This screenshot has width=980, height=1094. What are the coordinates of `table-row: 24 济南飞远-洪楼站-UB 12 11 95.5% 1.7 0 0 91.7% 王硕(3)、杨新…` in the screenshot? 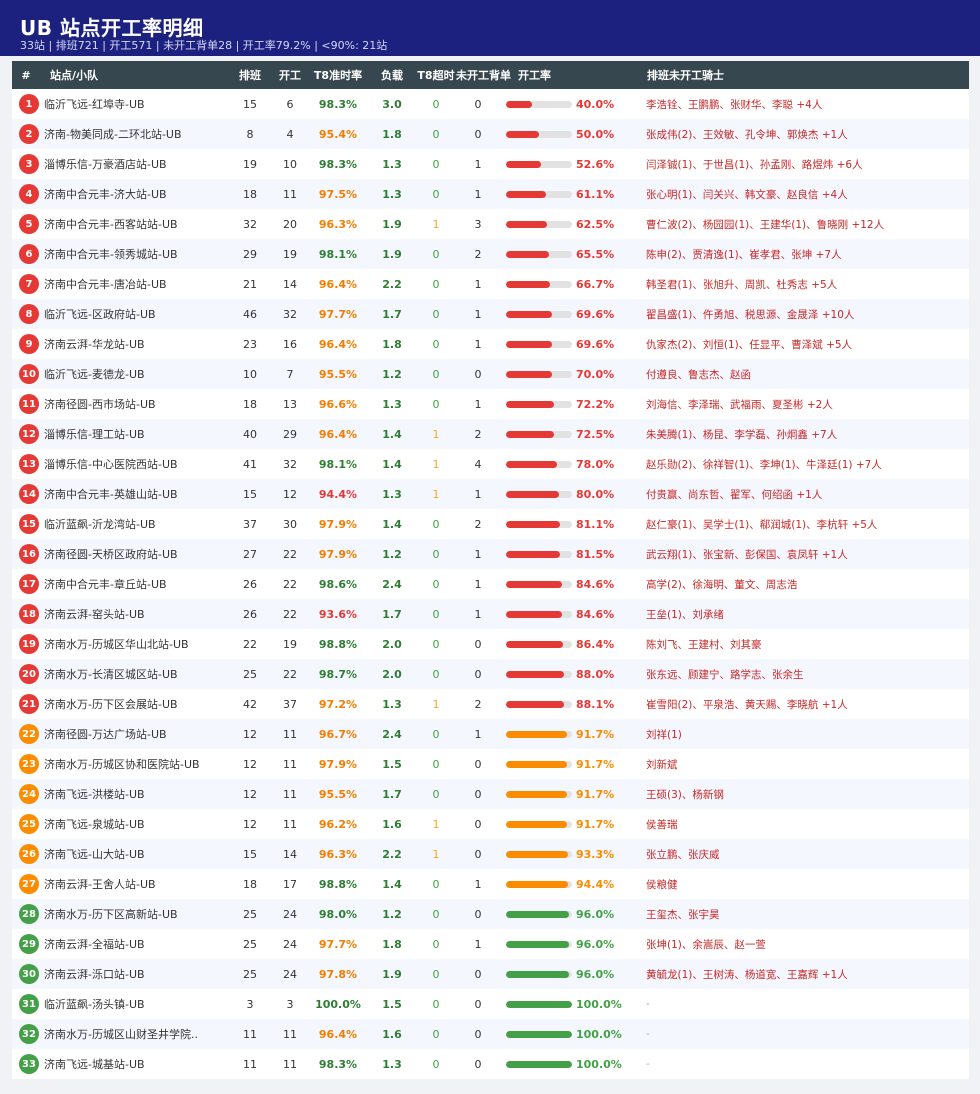 It's located at (490, 794).